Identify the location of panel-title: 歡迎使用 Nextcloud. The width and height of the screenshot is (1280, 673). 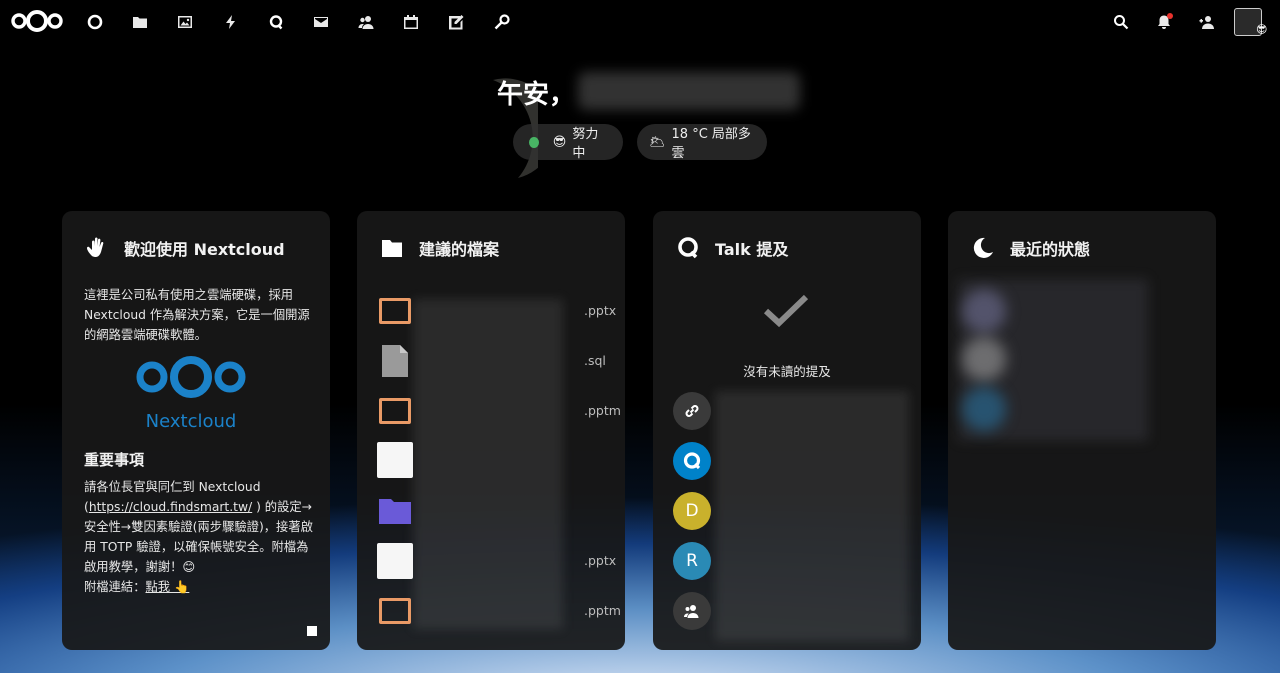
(184, 248).